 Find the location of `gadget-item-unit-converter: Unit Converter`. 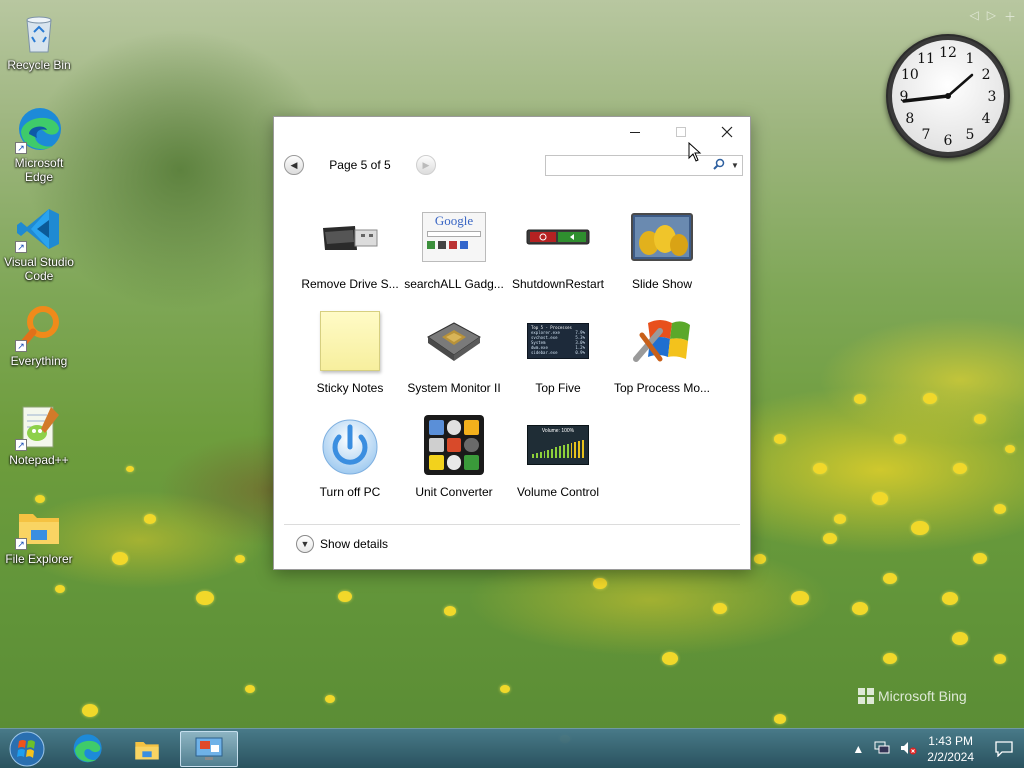

gadget-item-unit-converter: Unit Converter is located at coordinates (454, 465).